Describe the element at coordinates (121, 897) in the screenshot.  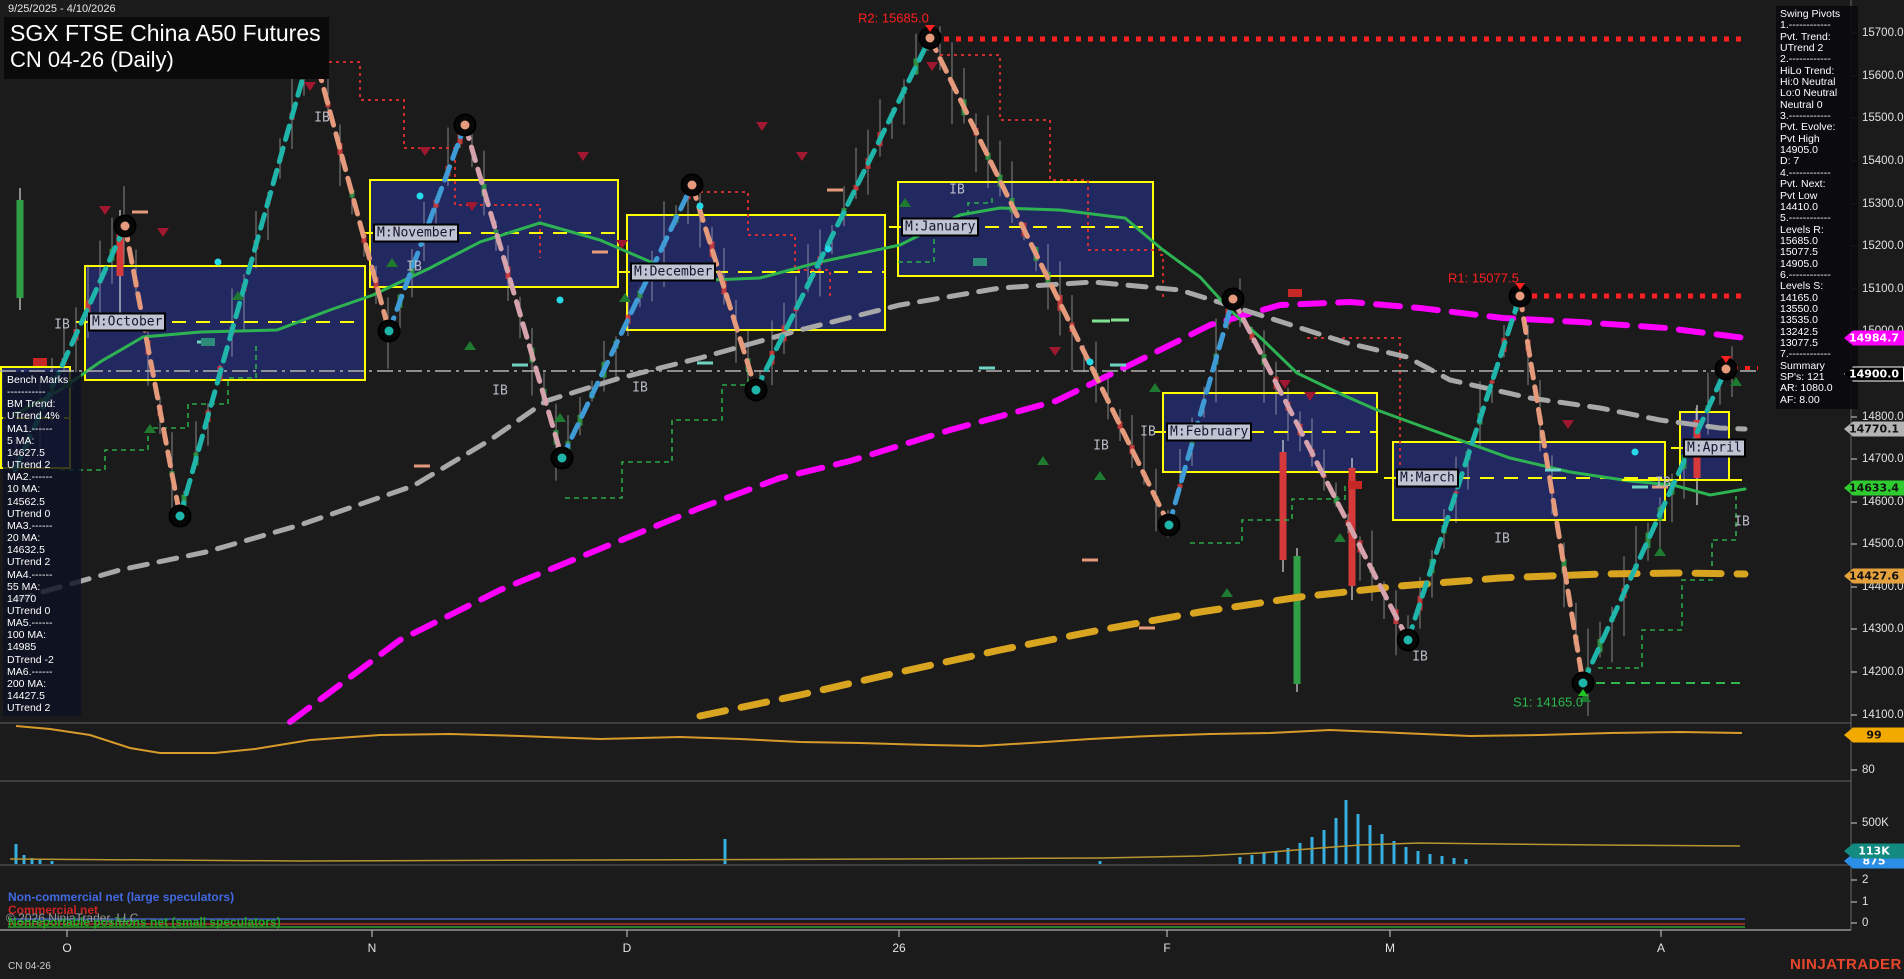
I see `legend-noncommercial: Non-commercial net (large speculators)` at that location.